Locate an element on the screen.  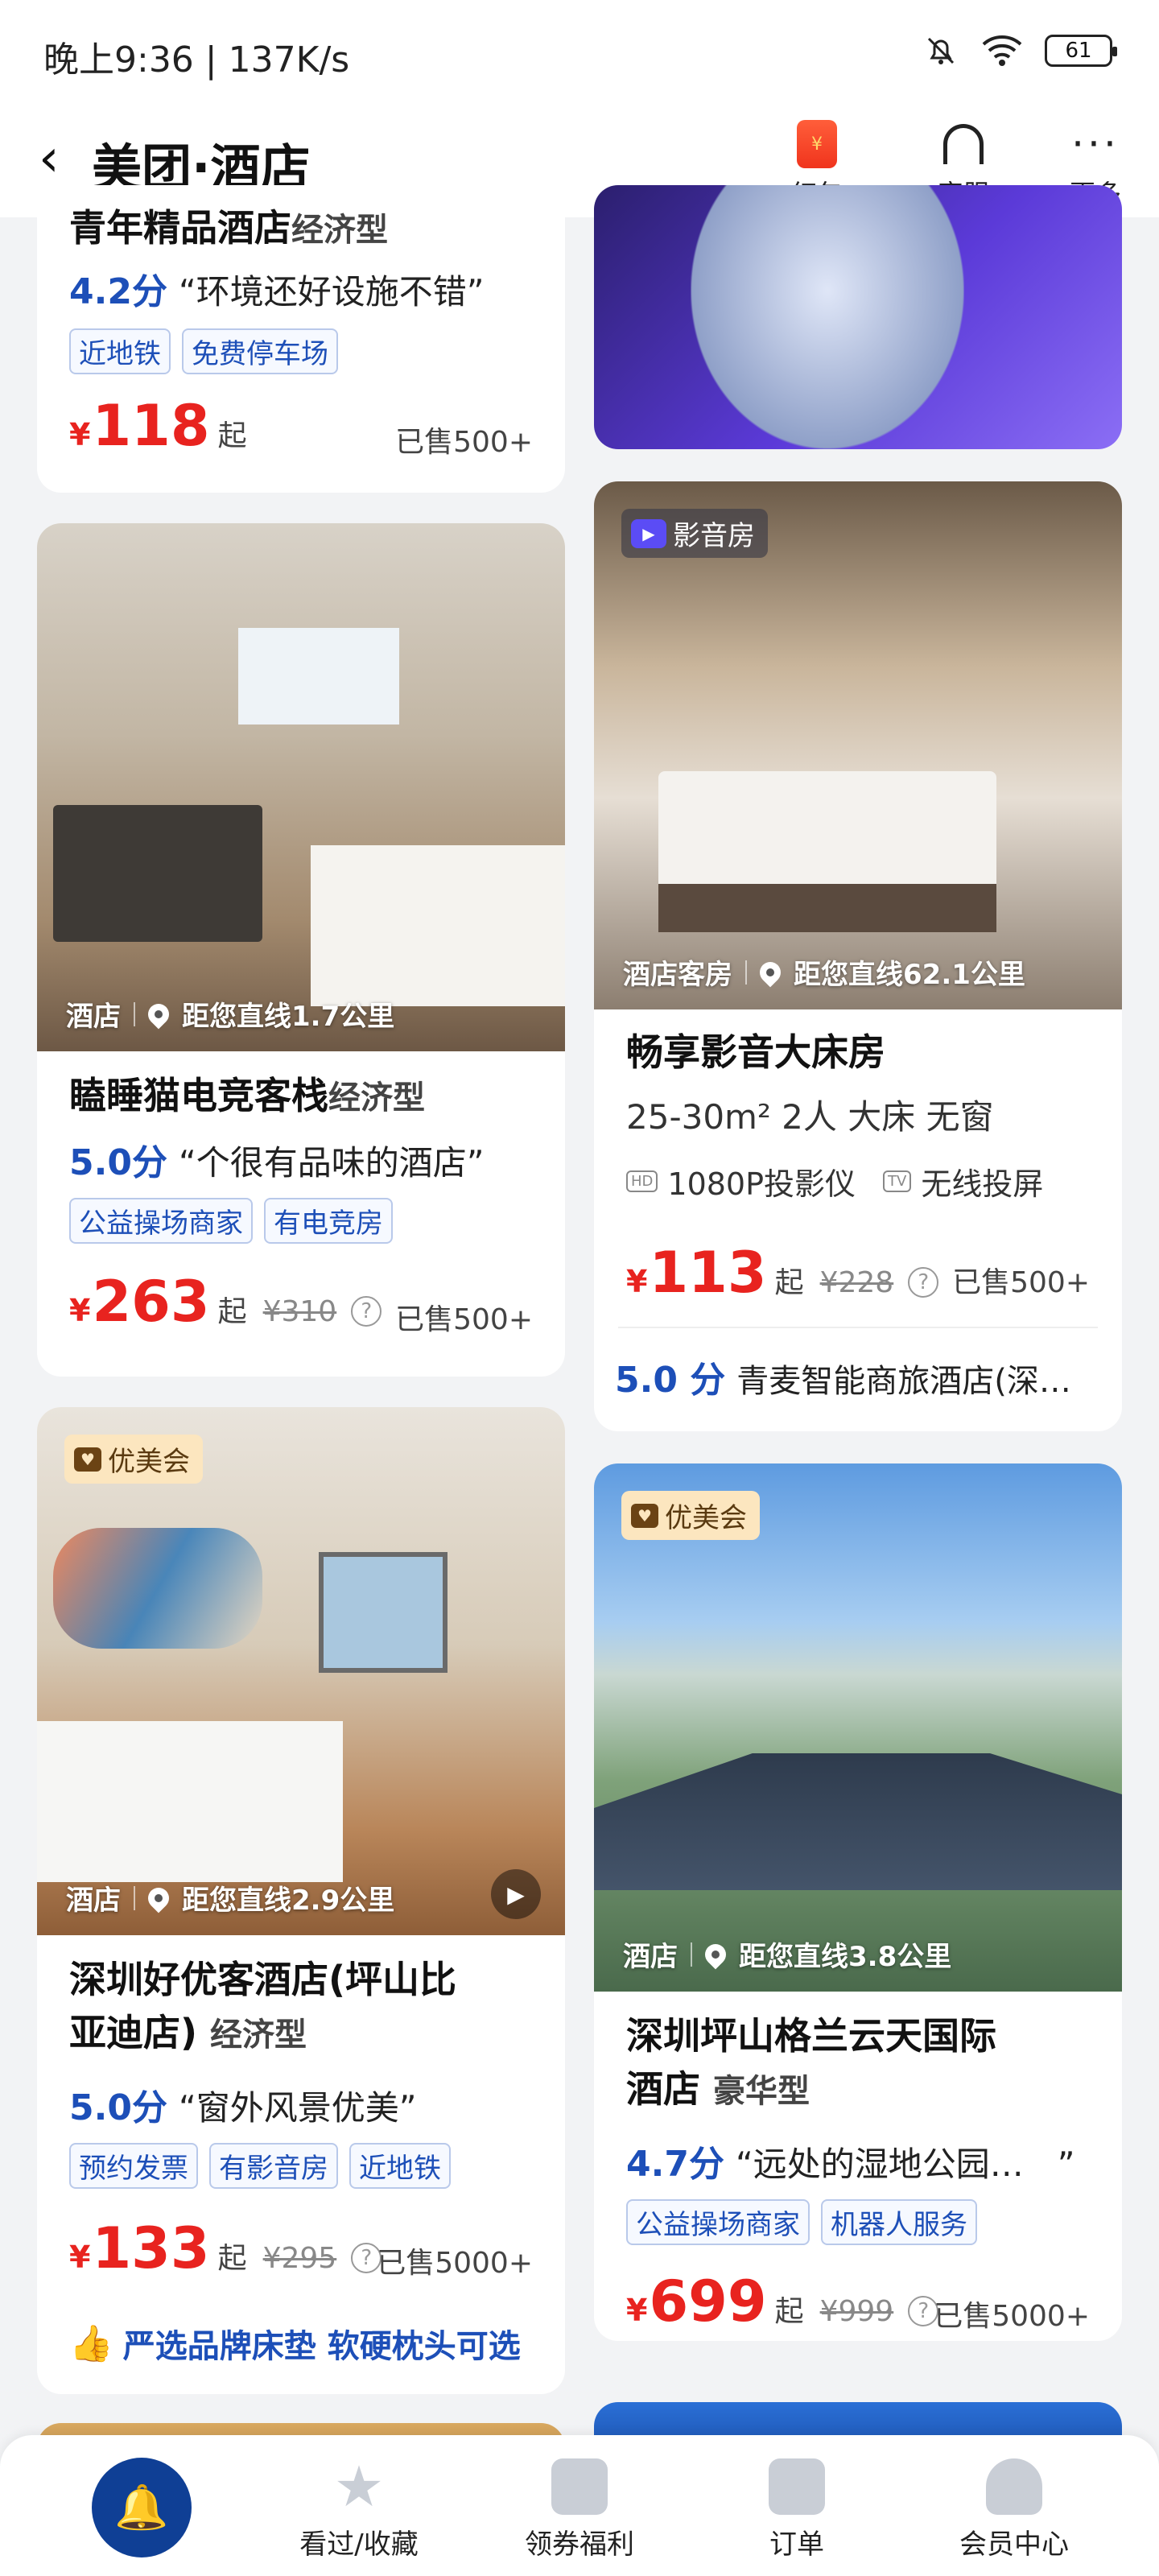
video-camera-icon: ▶ is located at coordinates (648, 533).